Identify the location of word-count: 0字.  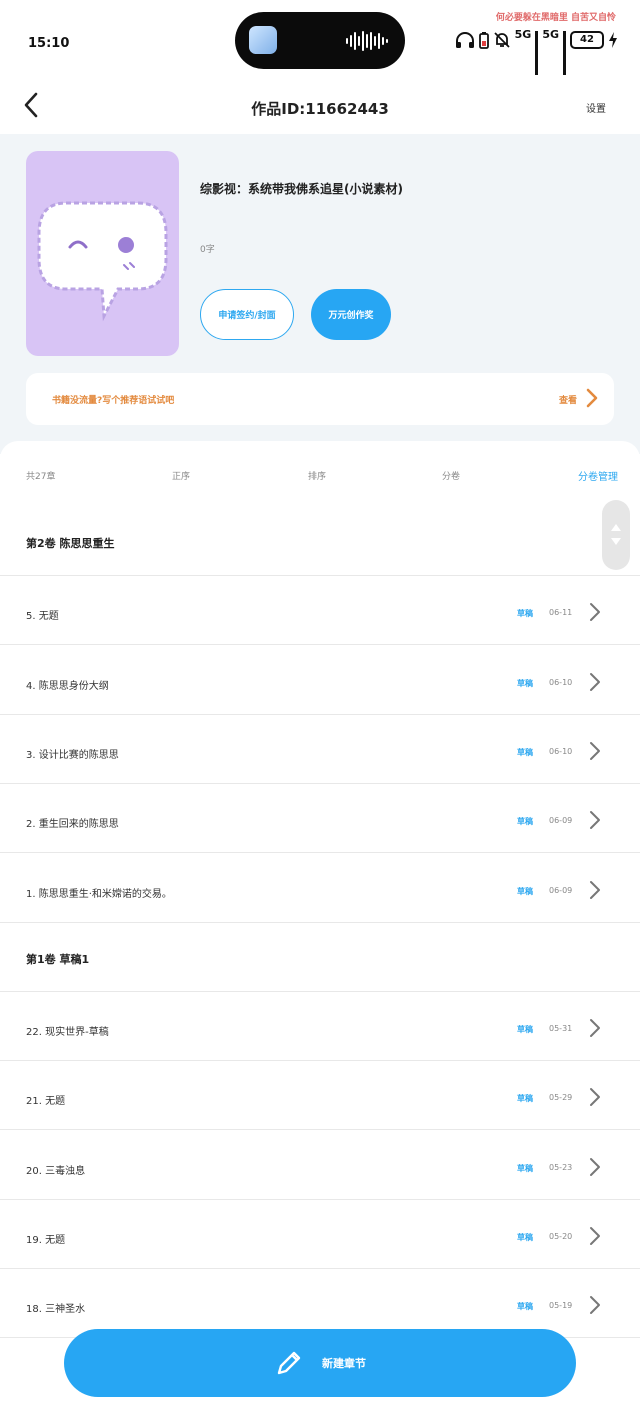
(207, 250).